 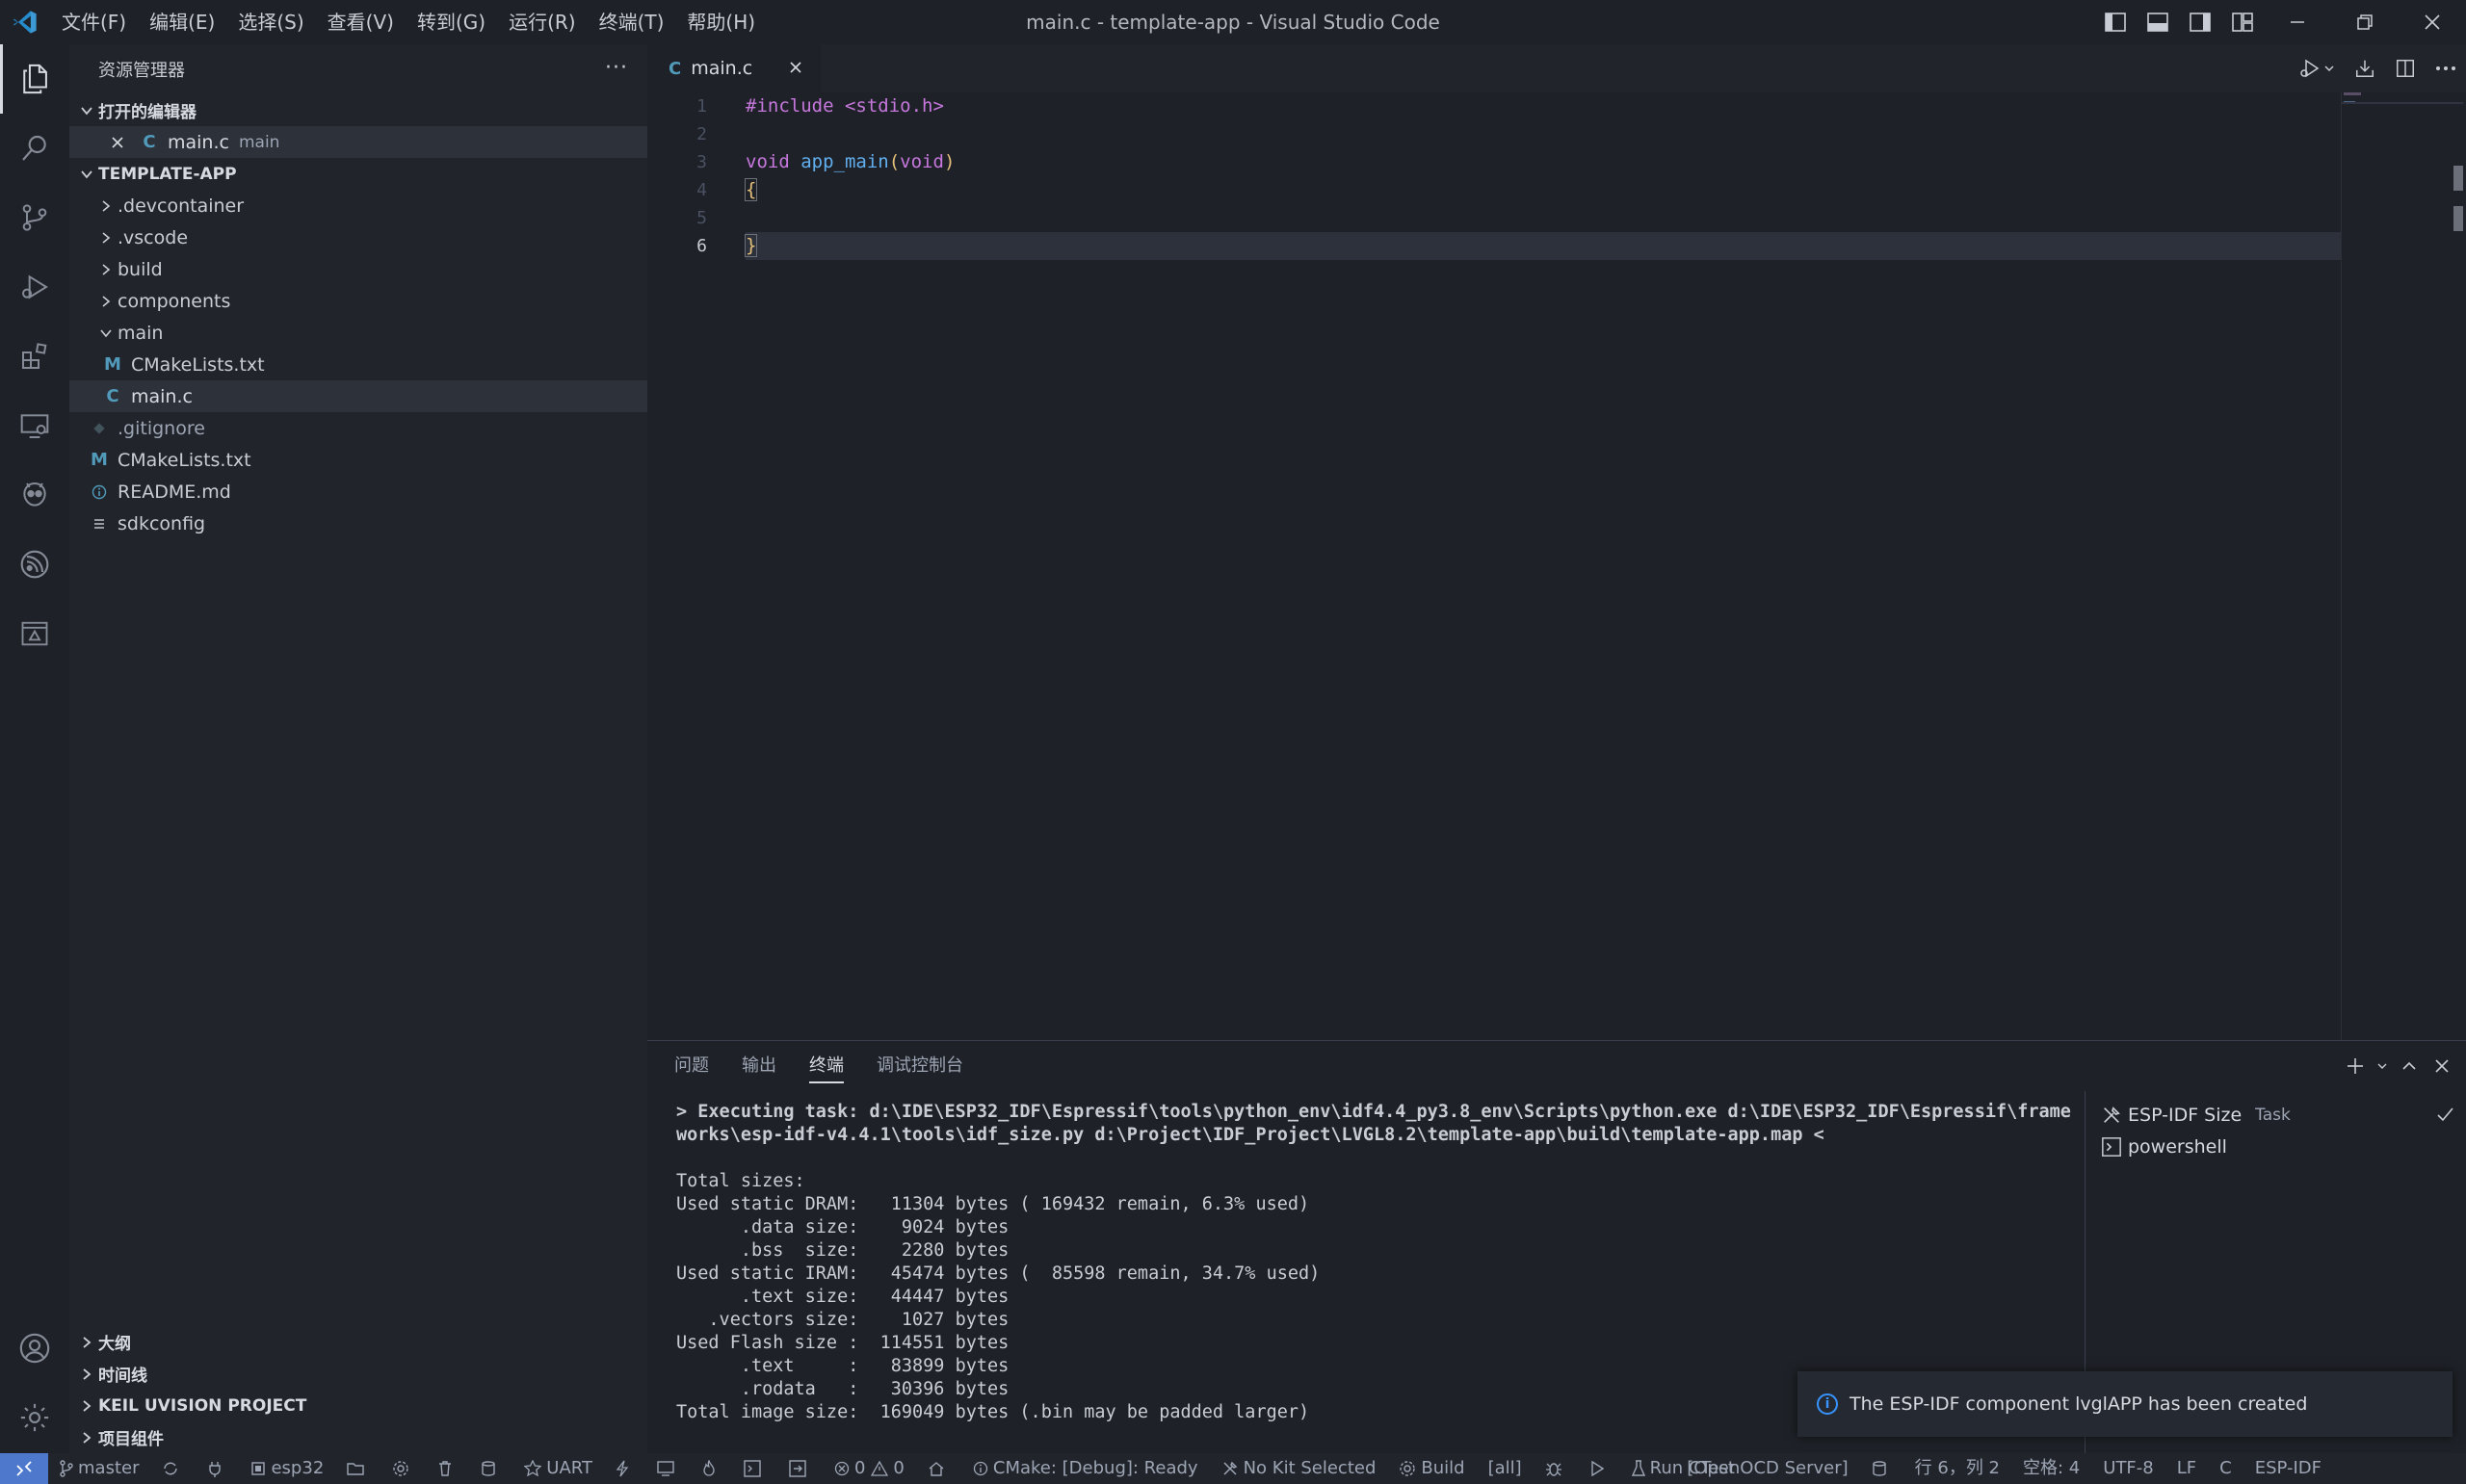 What do you see at coordinates (869, 1469) in the screenshot?
I see `problems-status: 0 0` at bounding box center [869, 1469].